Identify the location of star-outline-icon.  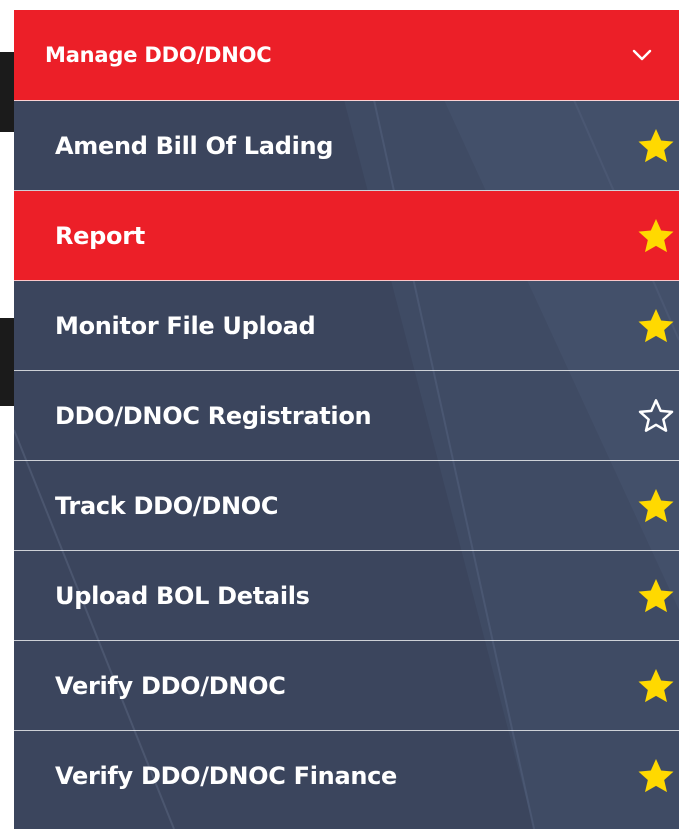
(656, 416).